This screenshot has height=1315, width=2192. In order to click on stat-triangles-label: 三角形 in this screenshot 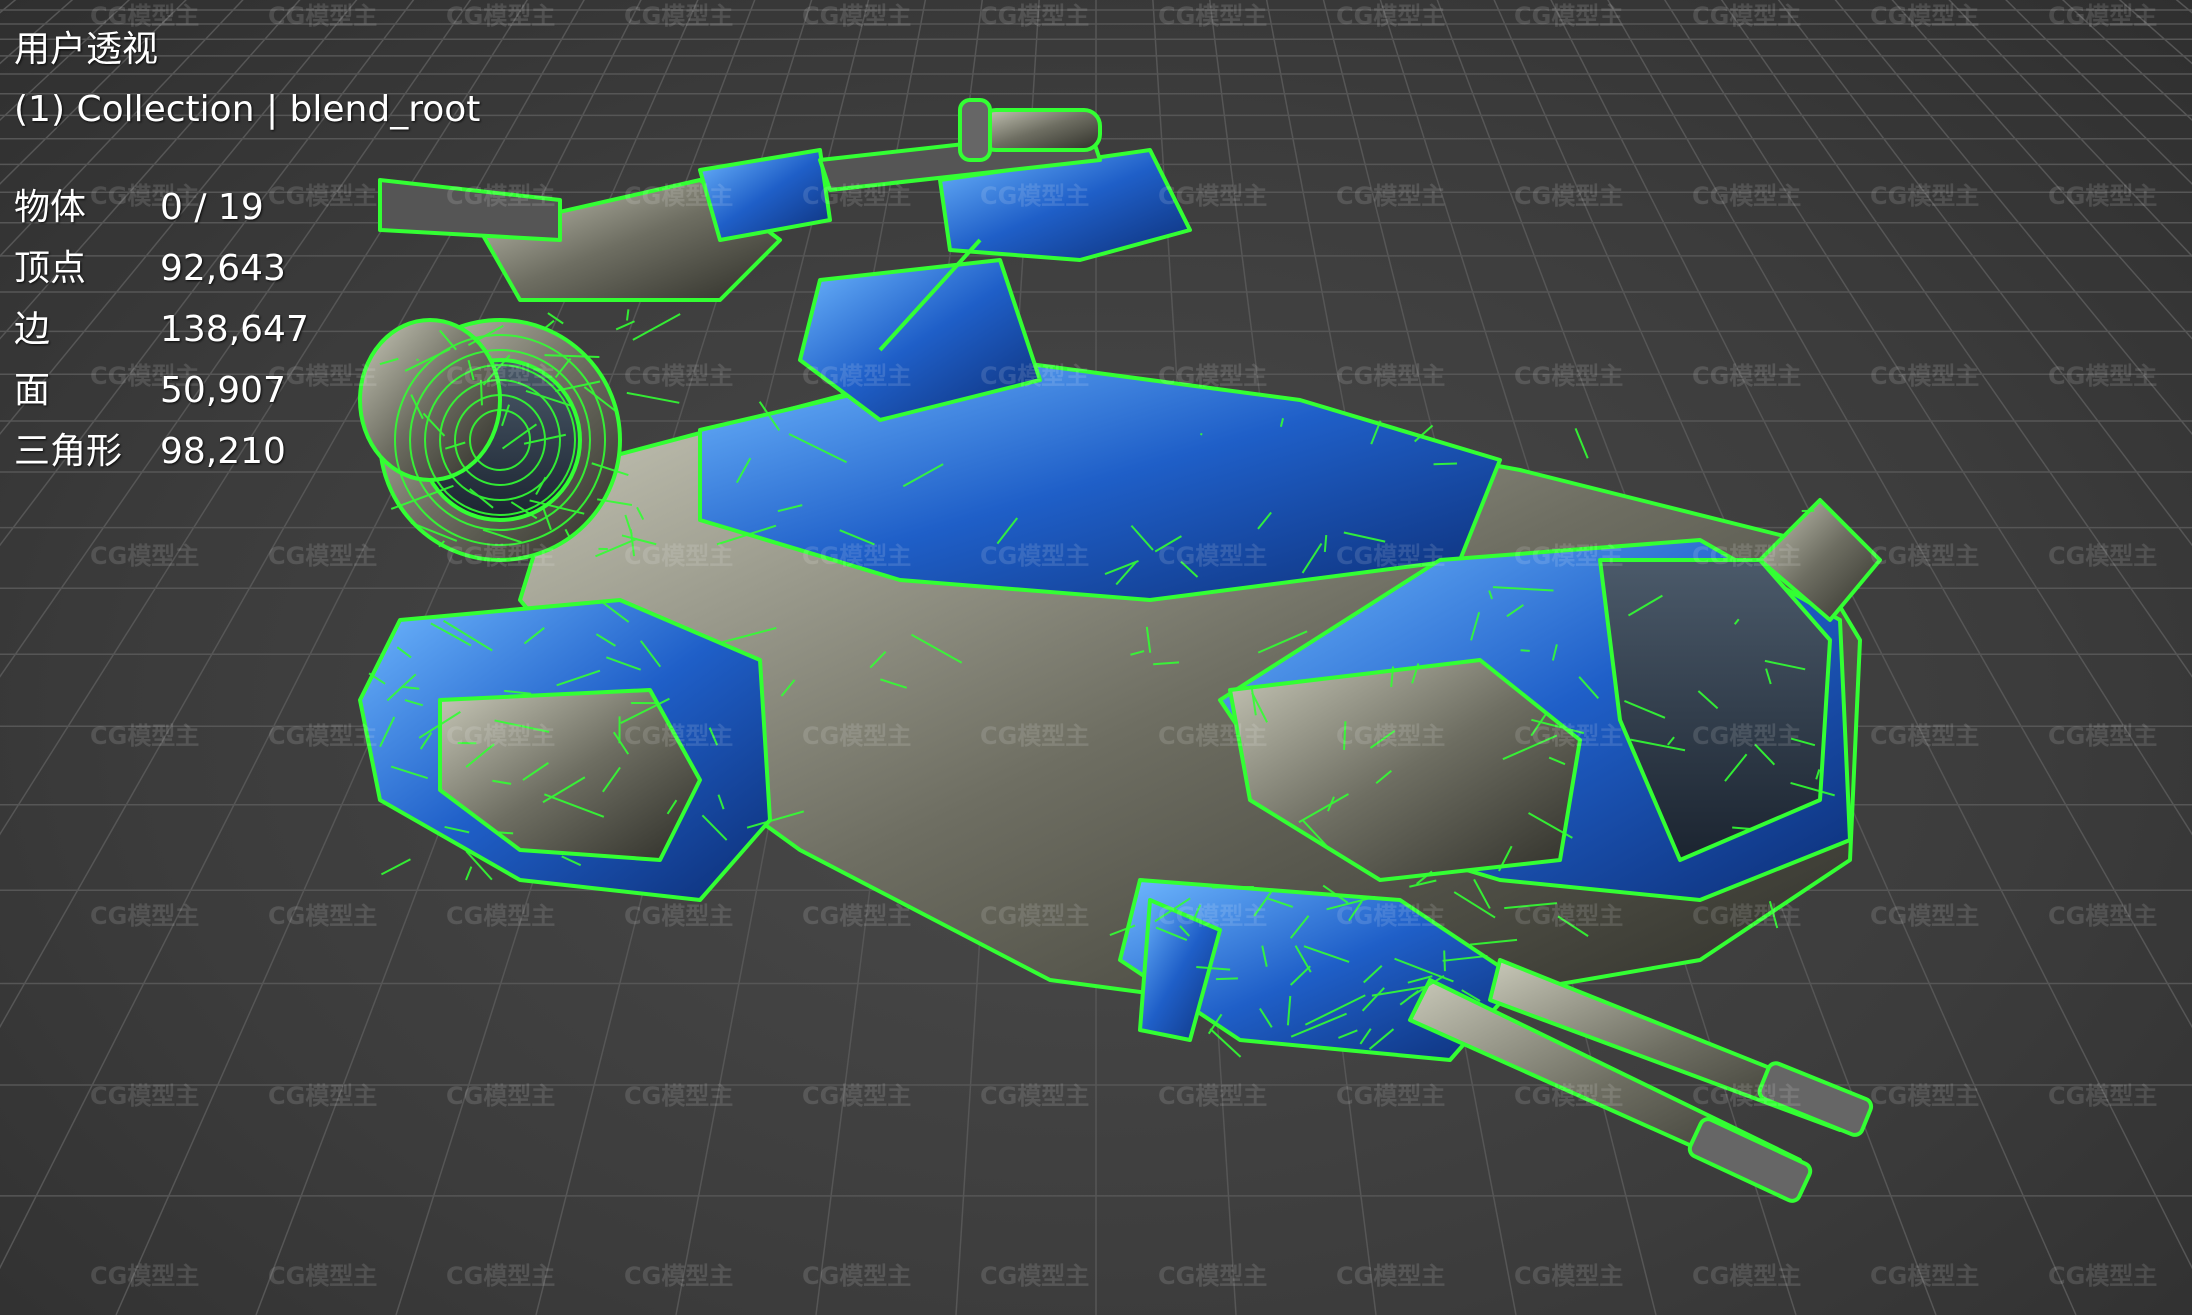, I will do `click(68, 451)`.